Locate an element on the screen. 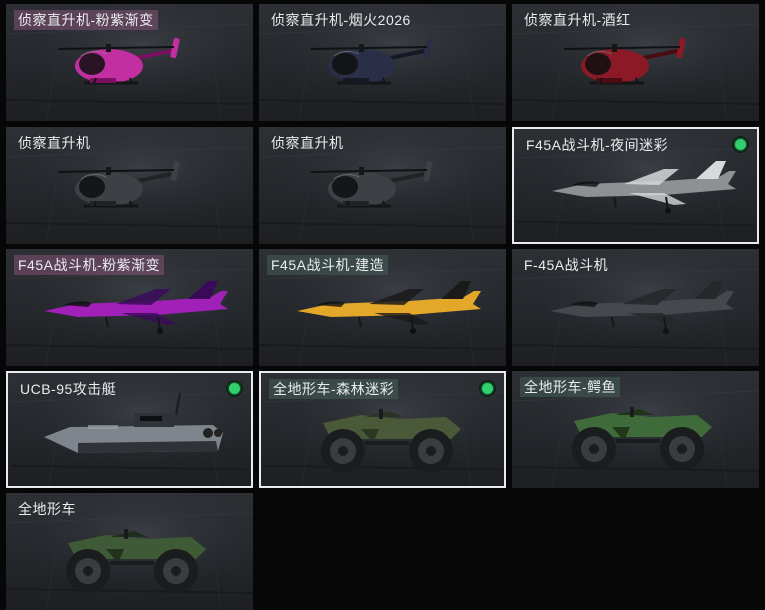 The width and height of the screenshot is (765, 610). vehicle-skin-card: F45A战斗机-粉紫渐变 is located at coordinates (129, 307).